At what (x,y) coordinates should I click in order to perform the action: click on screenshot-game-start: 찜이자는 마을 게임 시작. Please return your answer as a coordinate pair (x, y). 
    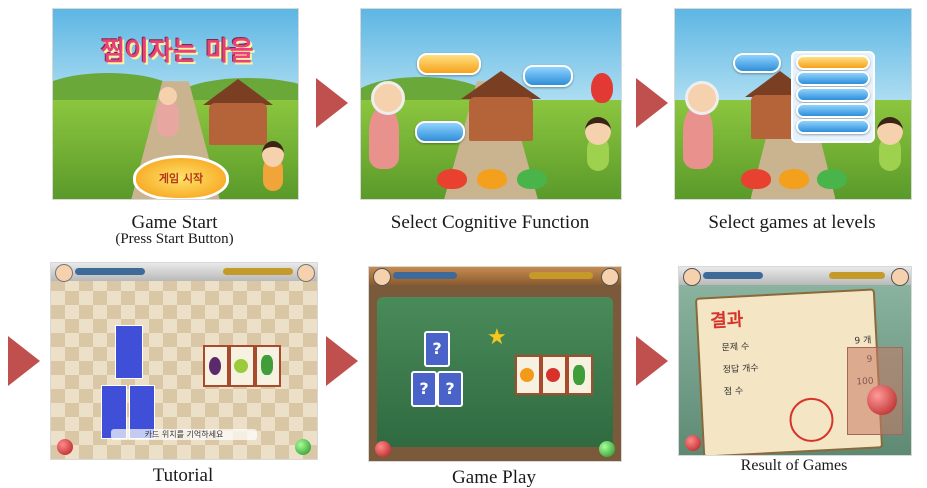
    Looking at the image, I should click on (175, 104).